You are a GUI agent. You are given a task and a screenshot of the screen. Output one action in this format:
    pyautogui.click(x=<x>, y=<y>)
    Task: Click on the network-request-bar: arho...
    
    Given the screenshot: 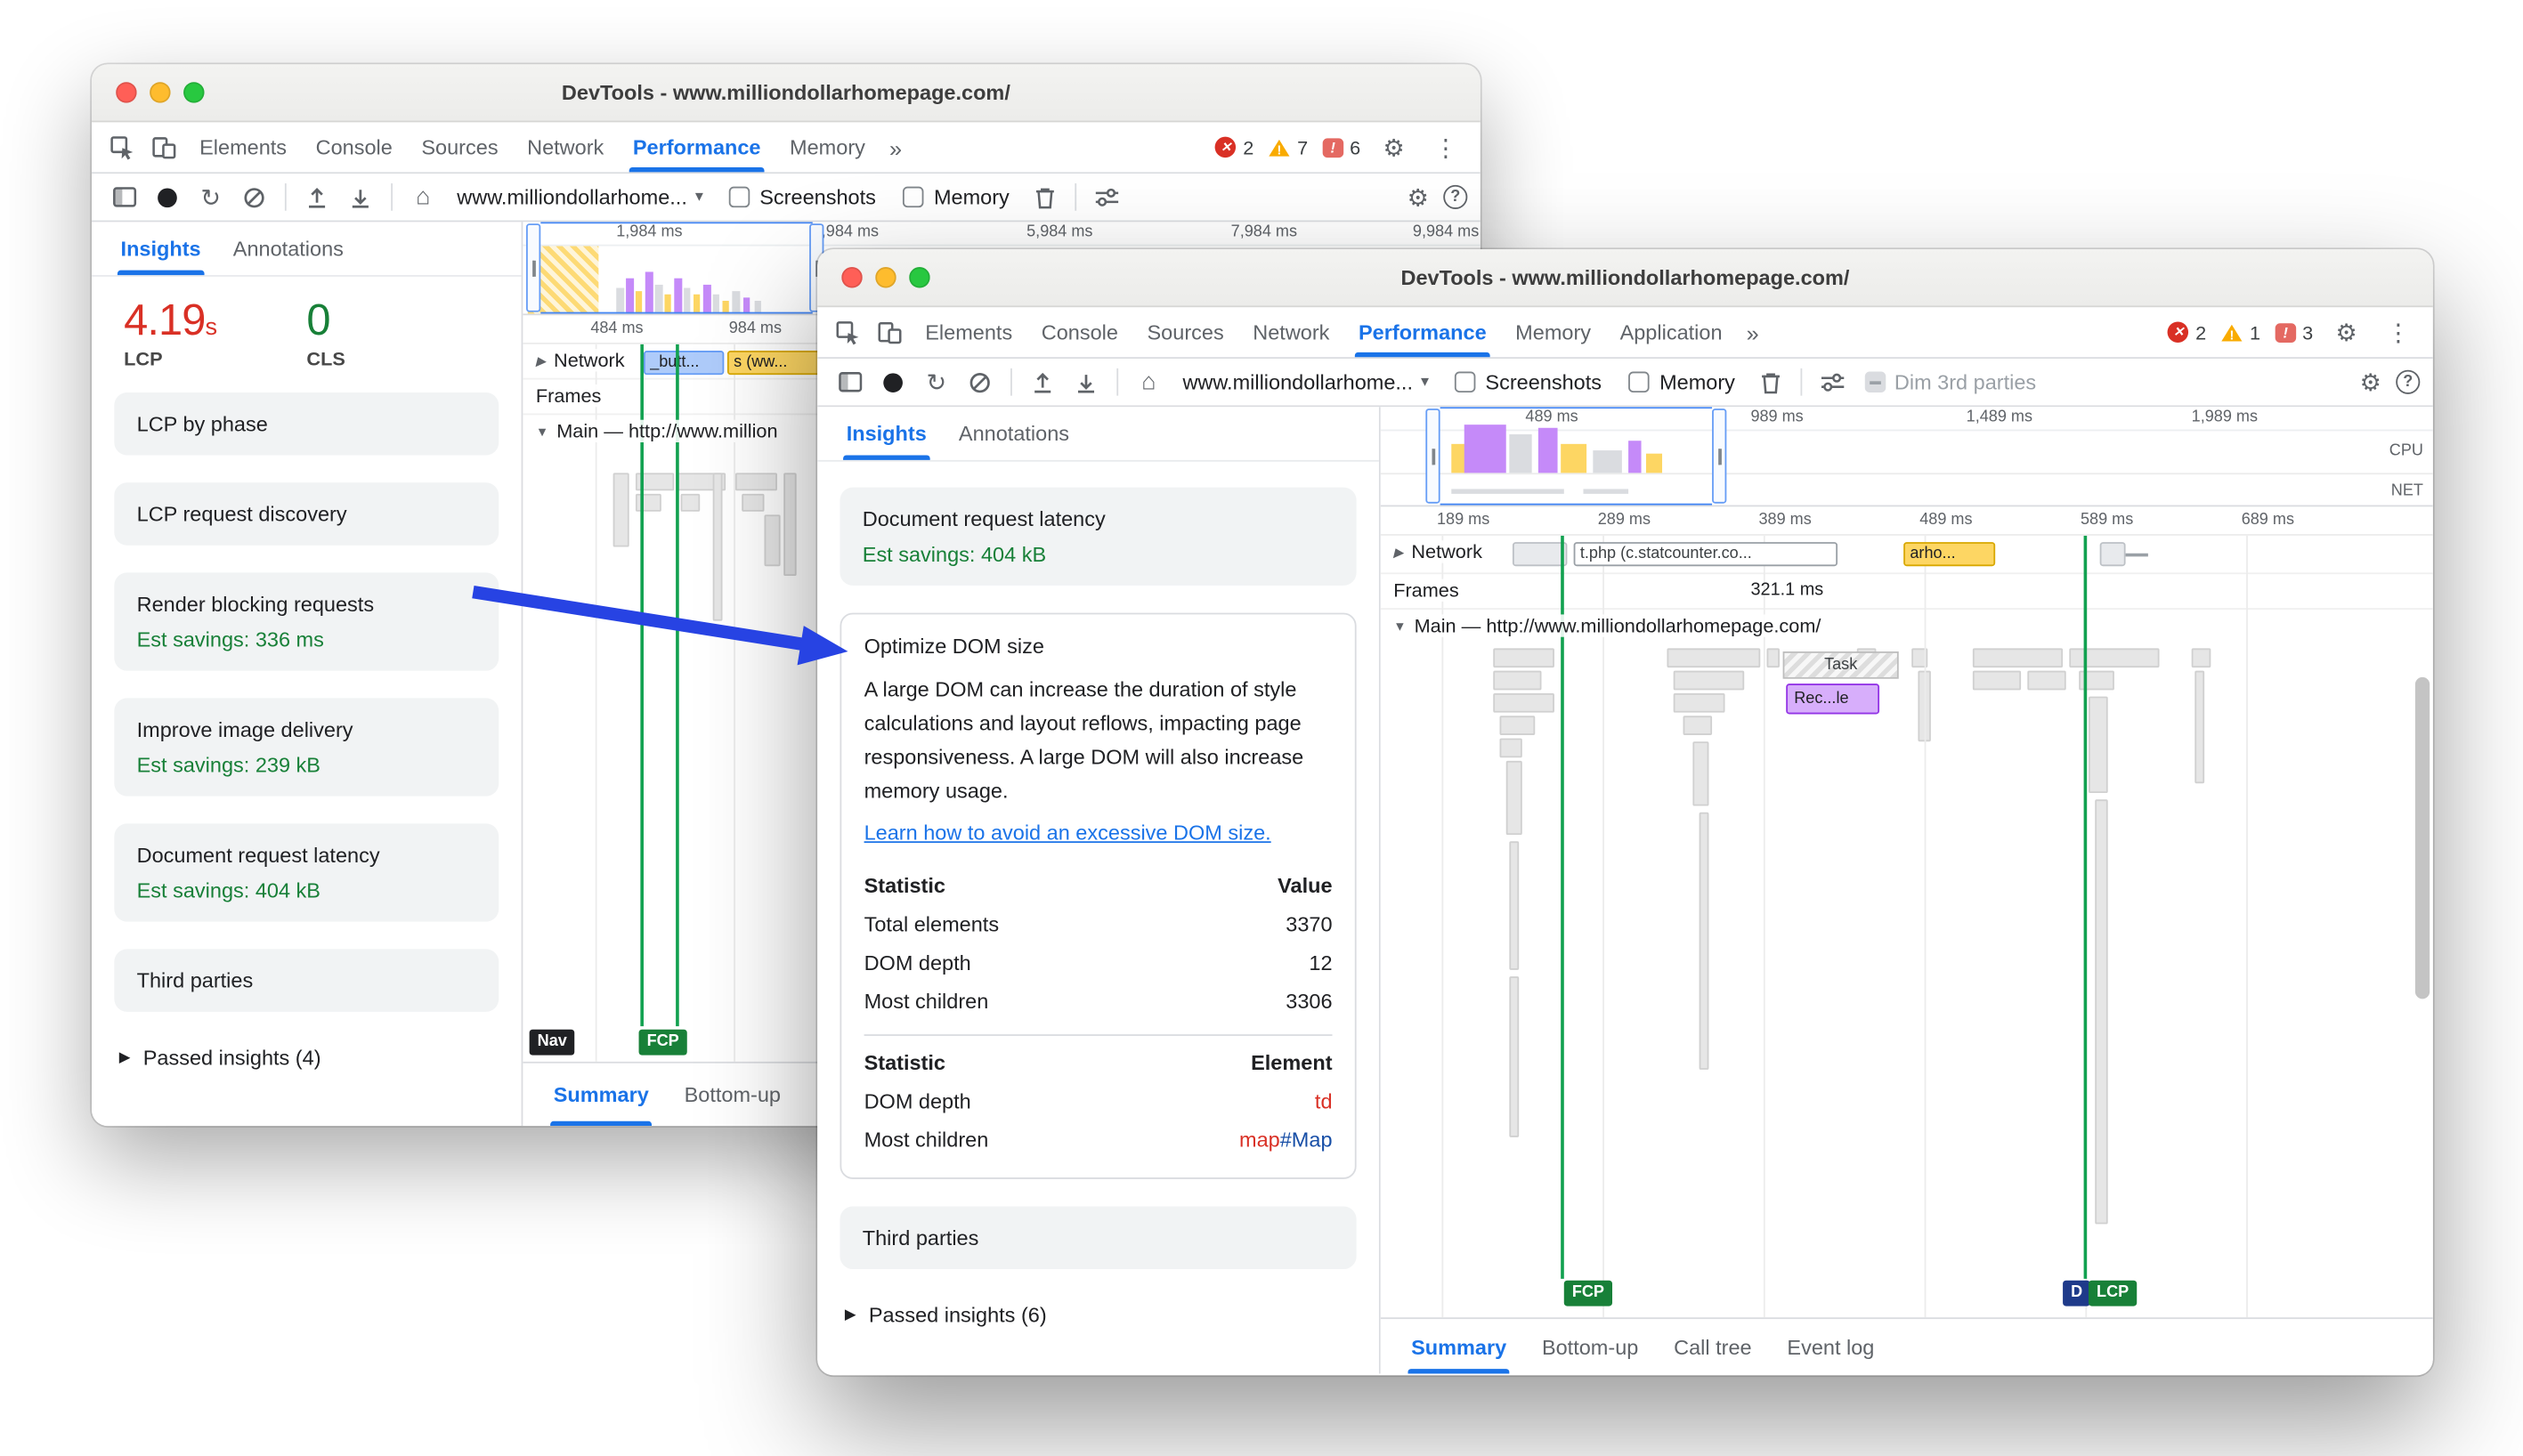 What is the action you would take?
    pyautogui.click(x=1949, y=554)
    